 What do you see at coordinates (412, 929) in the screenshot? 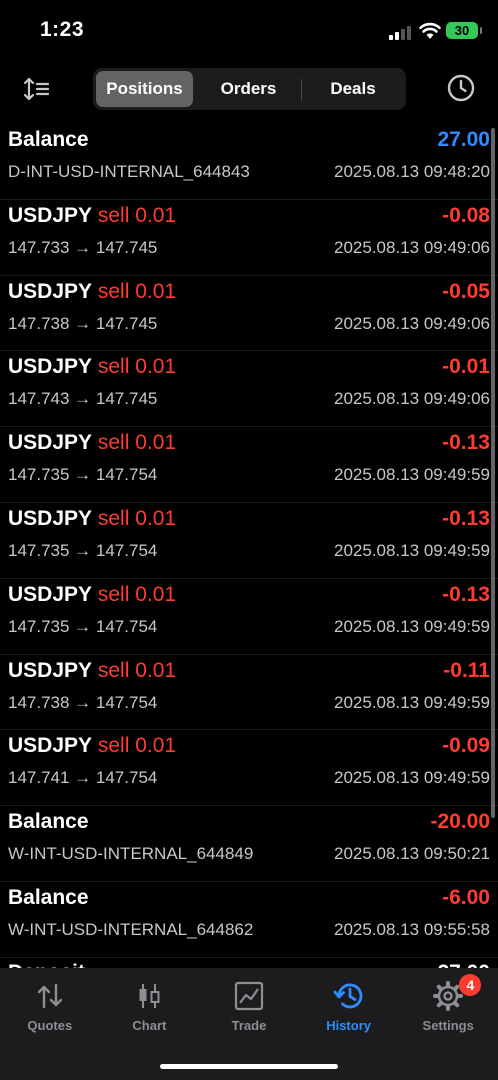
I see `row-date: 2025.08.13 09:55:58` at bounding box center [412, 929].